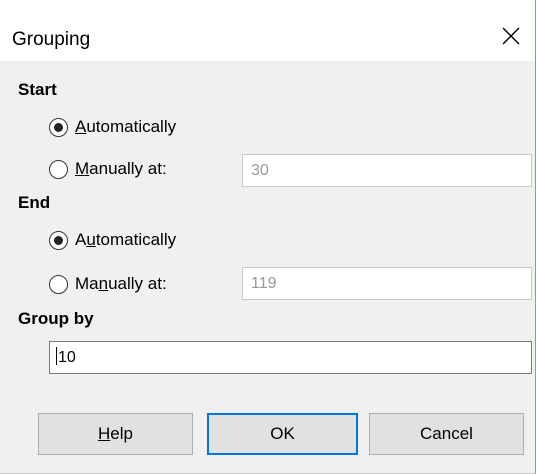 Image resolution: width=536 pixels, height=474 pixels. I want to click on title-bar: Grouping, so click(267, 30).